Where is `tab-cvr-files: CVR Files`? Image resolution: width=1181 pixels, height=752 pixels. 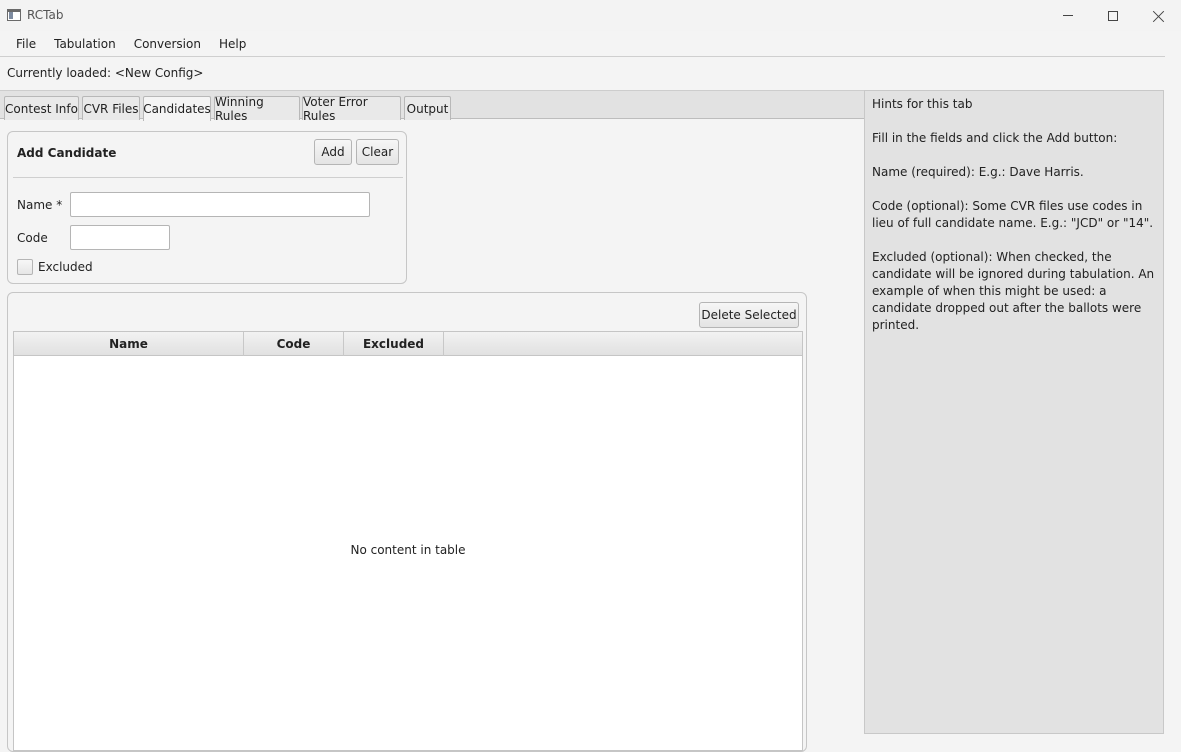 tab-cvr-files: CVR Files is located at coordinates (111, 108).